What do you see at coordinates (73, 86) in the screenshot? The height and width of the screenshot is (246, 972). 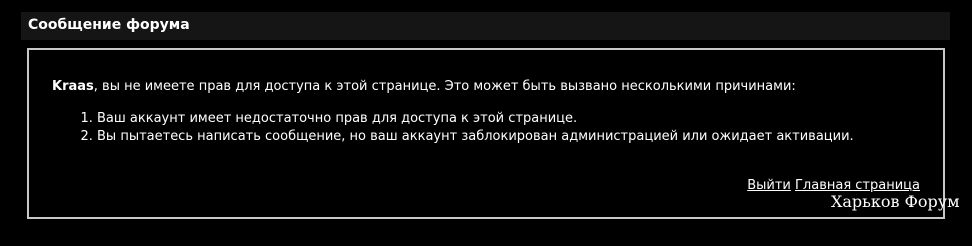 I see `username: Kraas` at bounding box center [73, 86].